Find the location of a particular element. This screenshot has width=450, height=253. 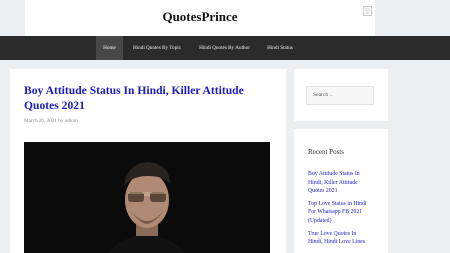

nav-item-hindi-quotes-by-author: Hindi Quotes By Author is located at coordinates (224, 48).